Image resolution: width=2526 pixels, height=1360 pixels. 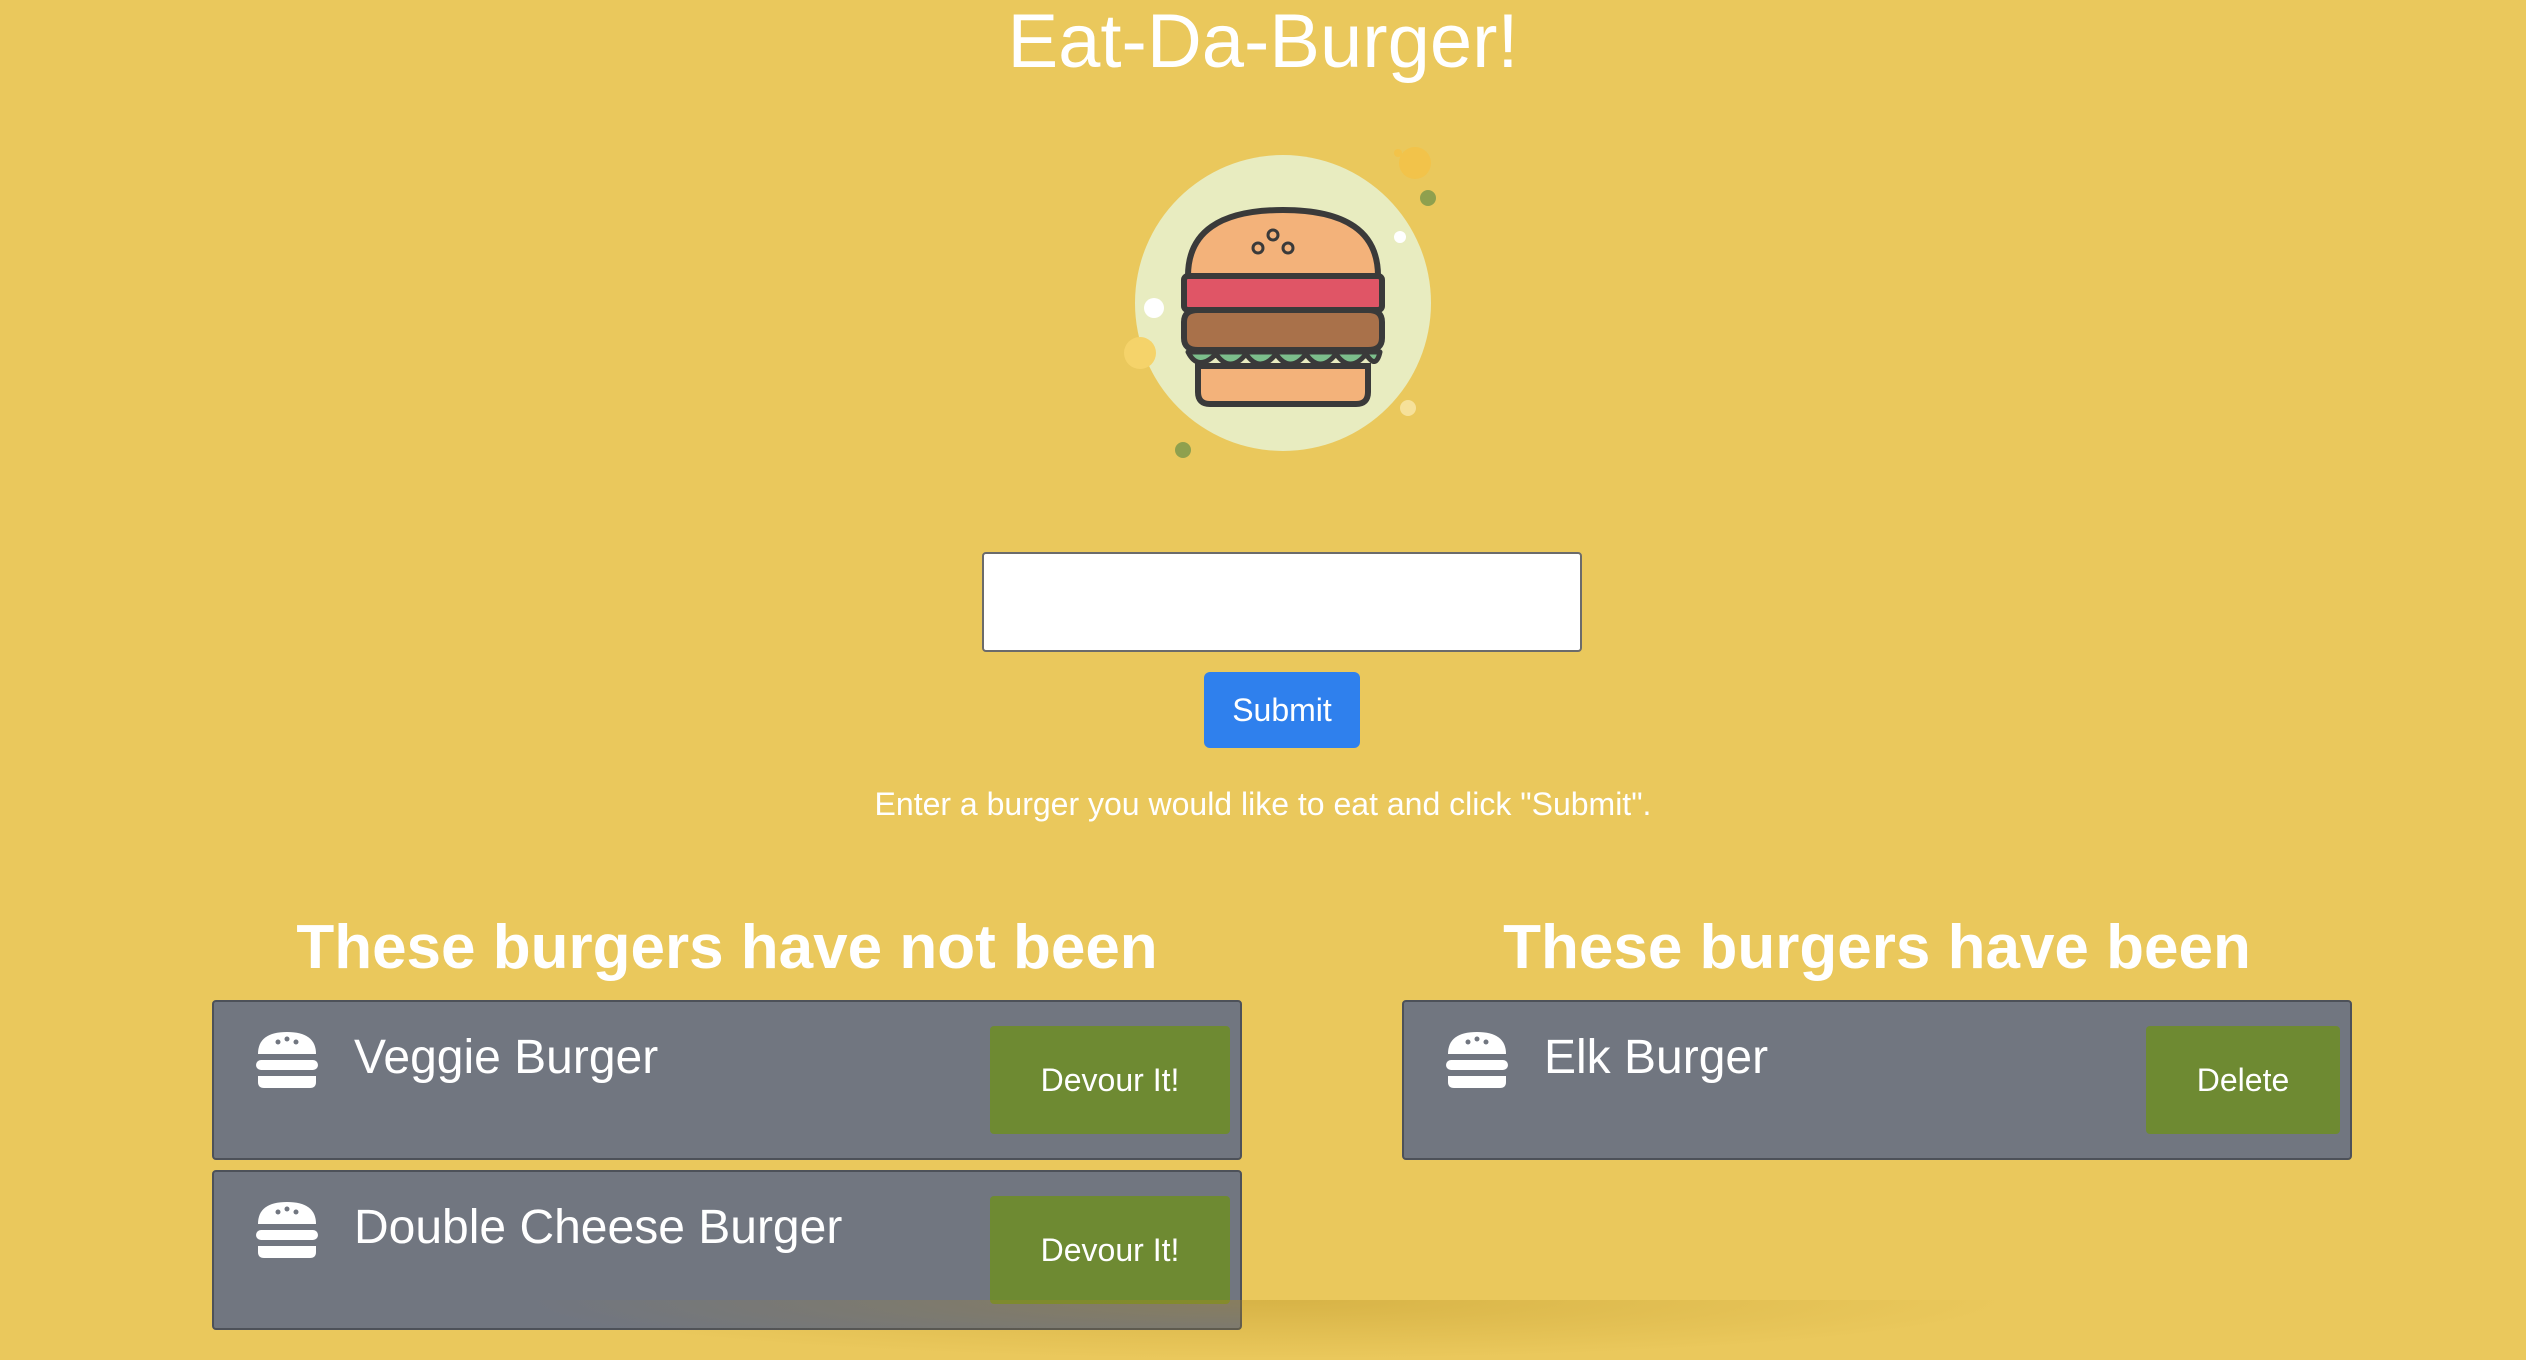 I want to click on burger-name: Double Cheese Burger, so click(x=598, y=1227).